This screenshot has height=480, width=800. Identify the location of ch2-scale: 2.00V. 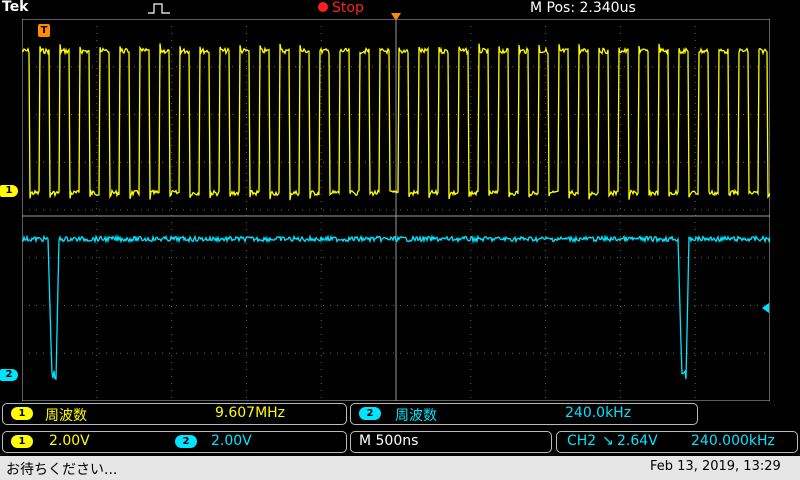
(231, 441).